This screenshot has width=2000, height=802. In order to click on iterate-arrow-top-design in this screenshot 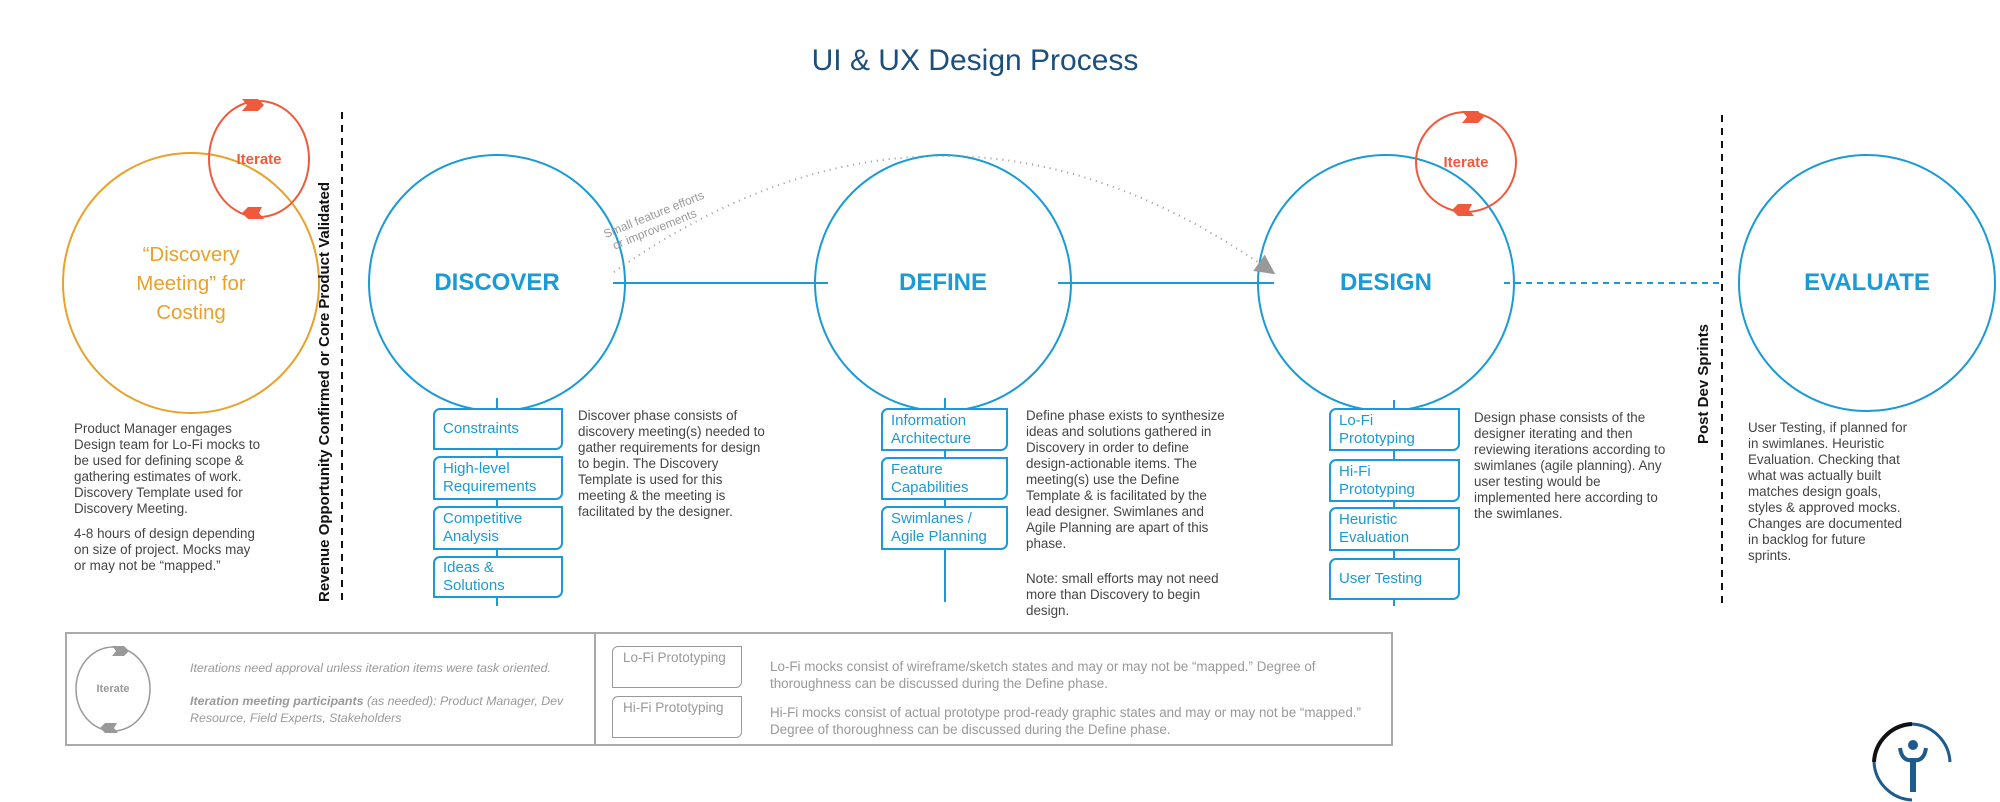, I will do `click(1473, 117)`.